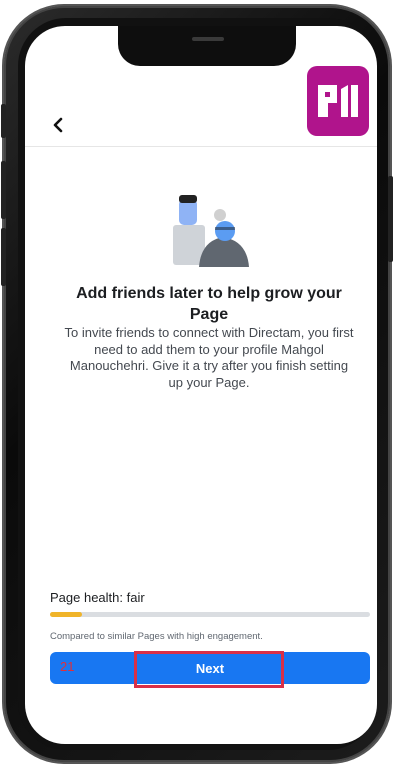  I want to click on page-health-progress-bar, so click(210, 614).